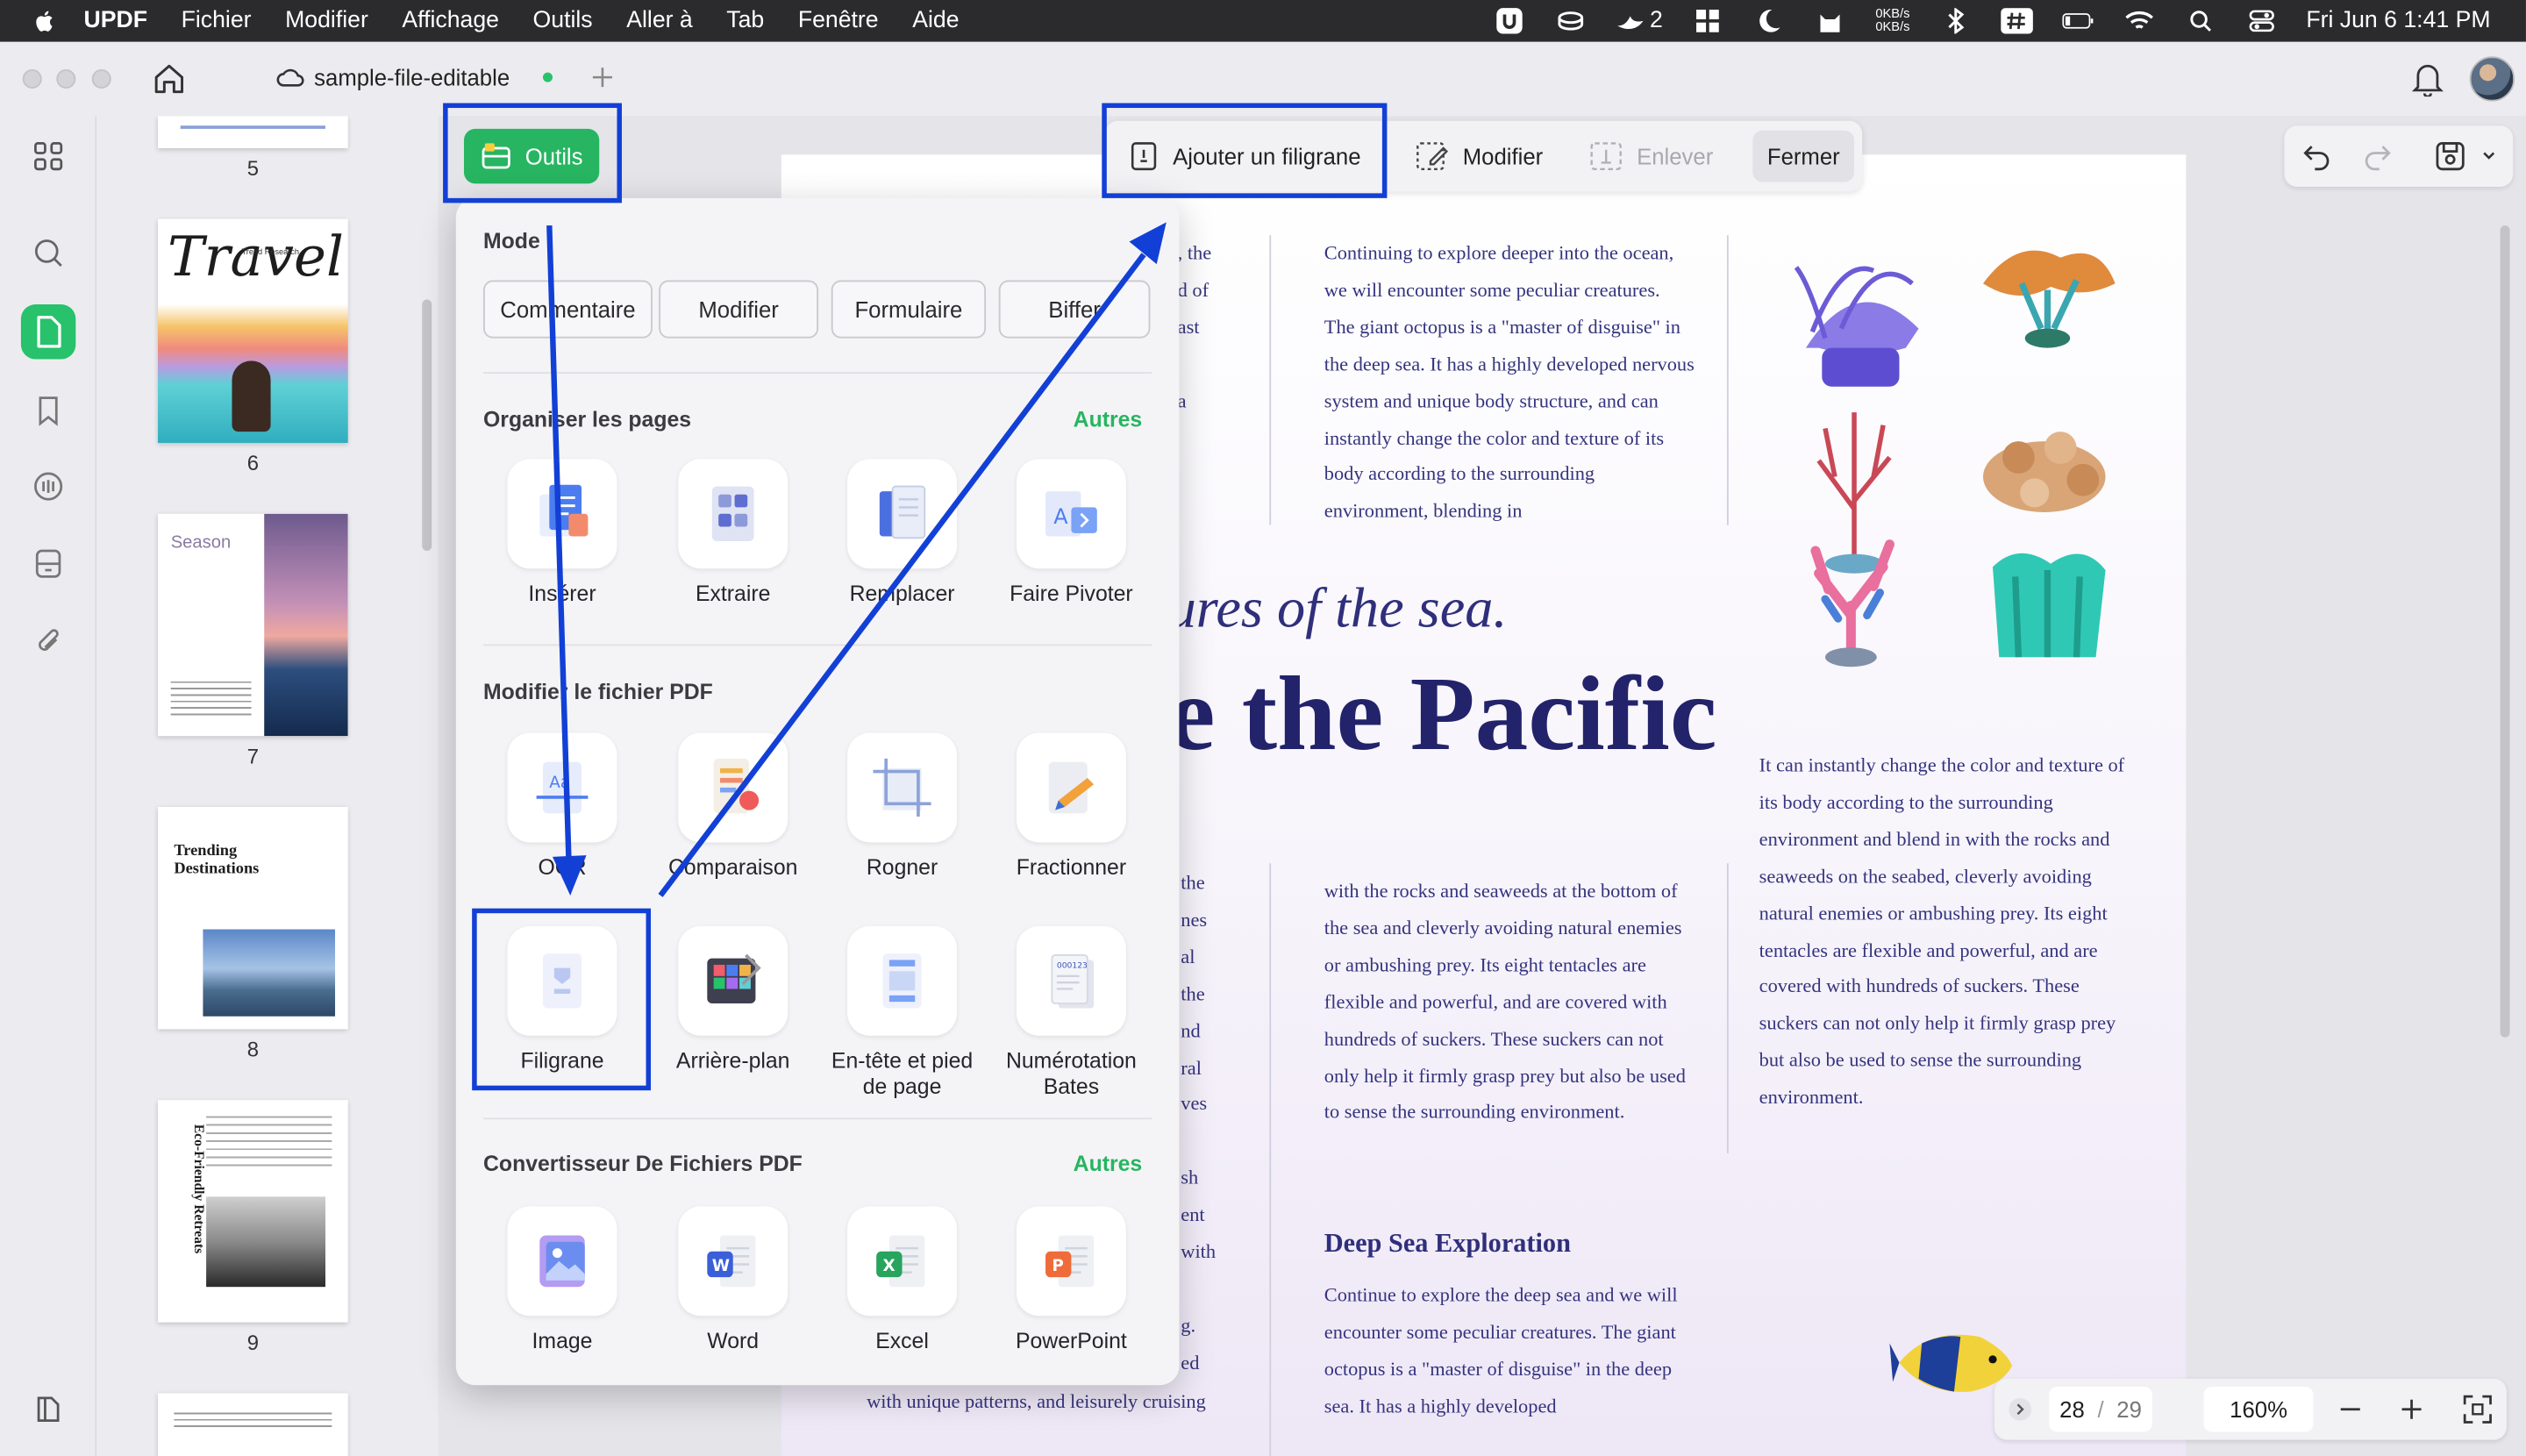  Describe the element at coordinates (902, 575) in the screenshot. I see `arrow-up-line` at that location.